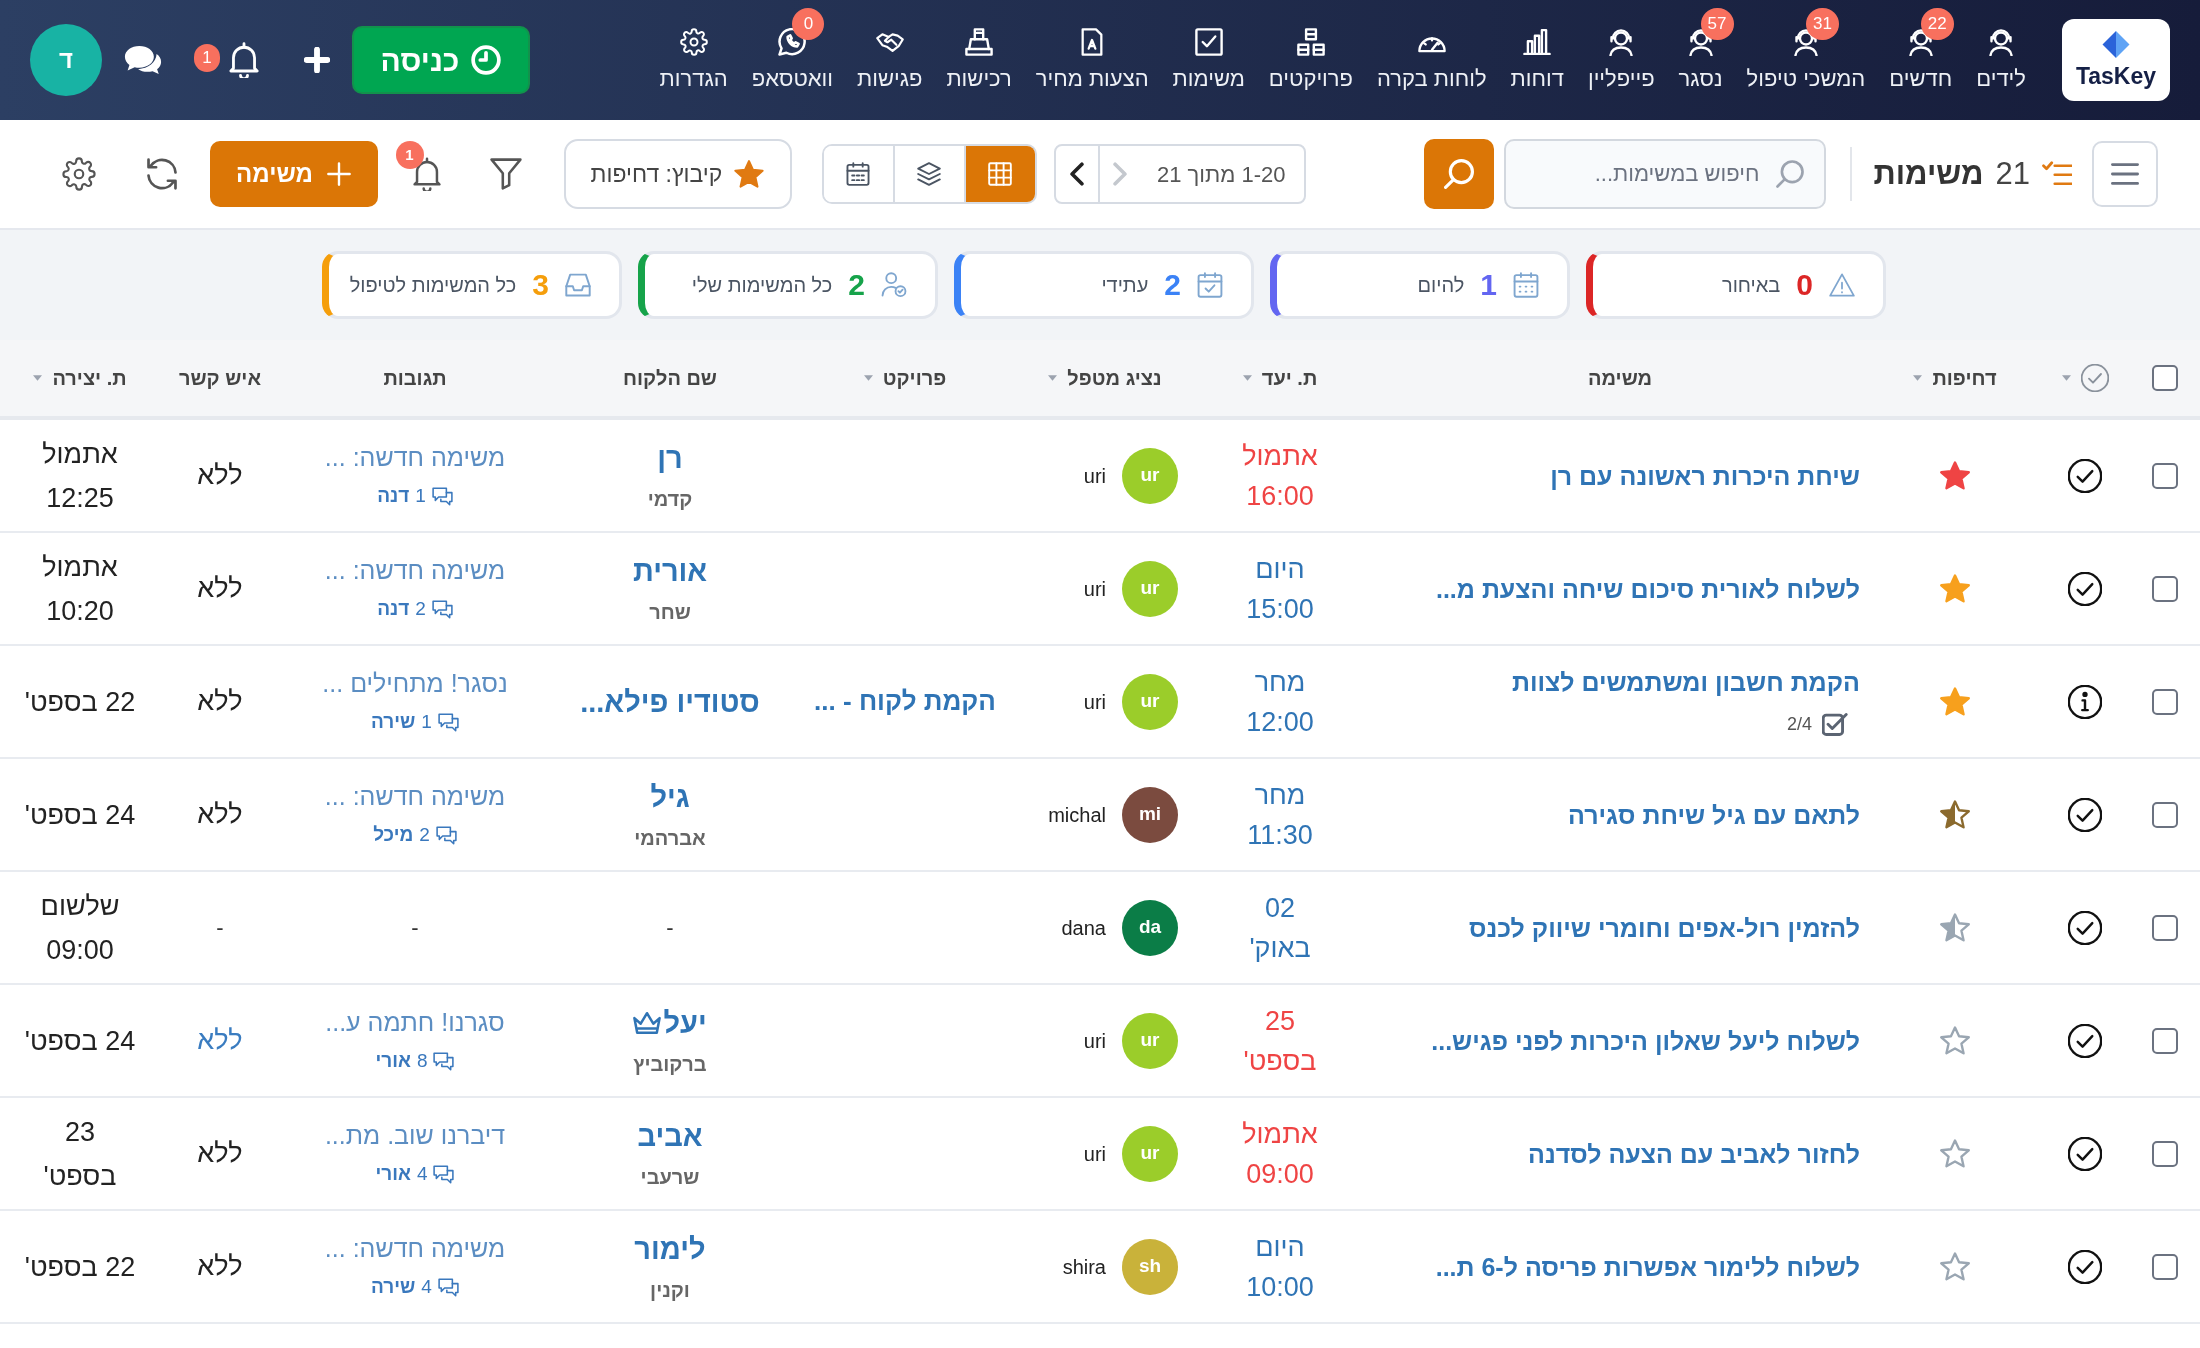  Describe the element at coordinates (2165, 378) in the screenshot. I see `select-all-checkbox` at that location.